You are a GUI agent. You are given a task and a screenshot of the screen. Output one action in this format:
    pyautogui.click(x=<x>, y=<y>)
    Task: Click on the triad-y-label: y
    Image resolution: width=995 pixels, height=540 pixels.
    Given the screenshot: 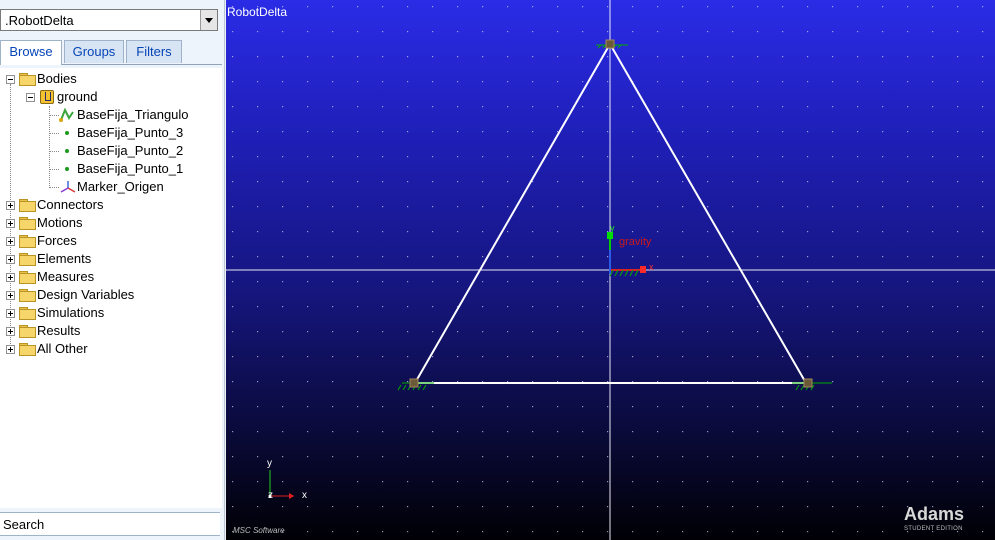 What is the action you would take?
    pyautogui.click(x=269, y=463)
    